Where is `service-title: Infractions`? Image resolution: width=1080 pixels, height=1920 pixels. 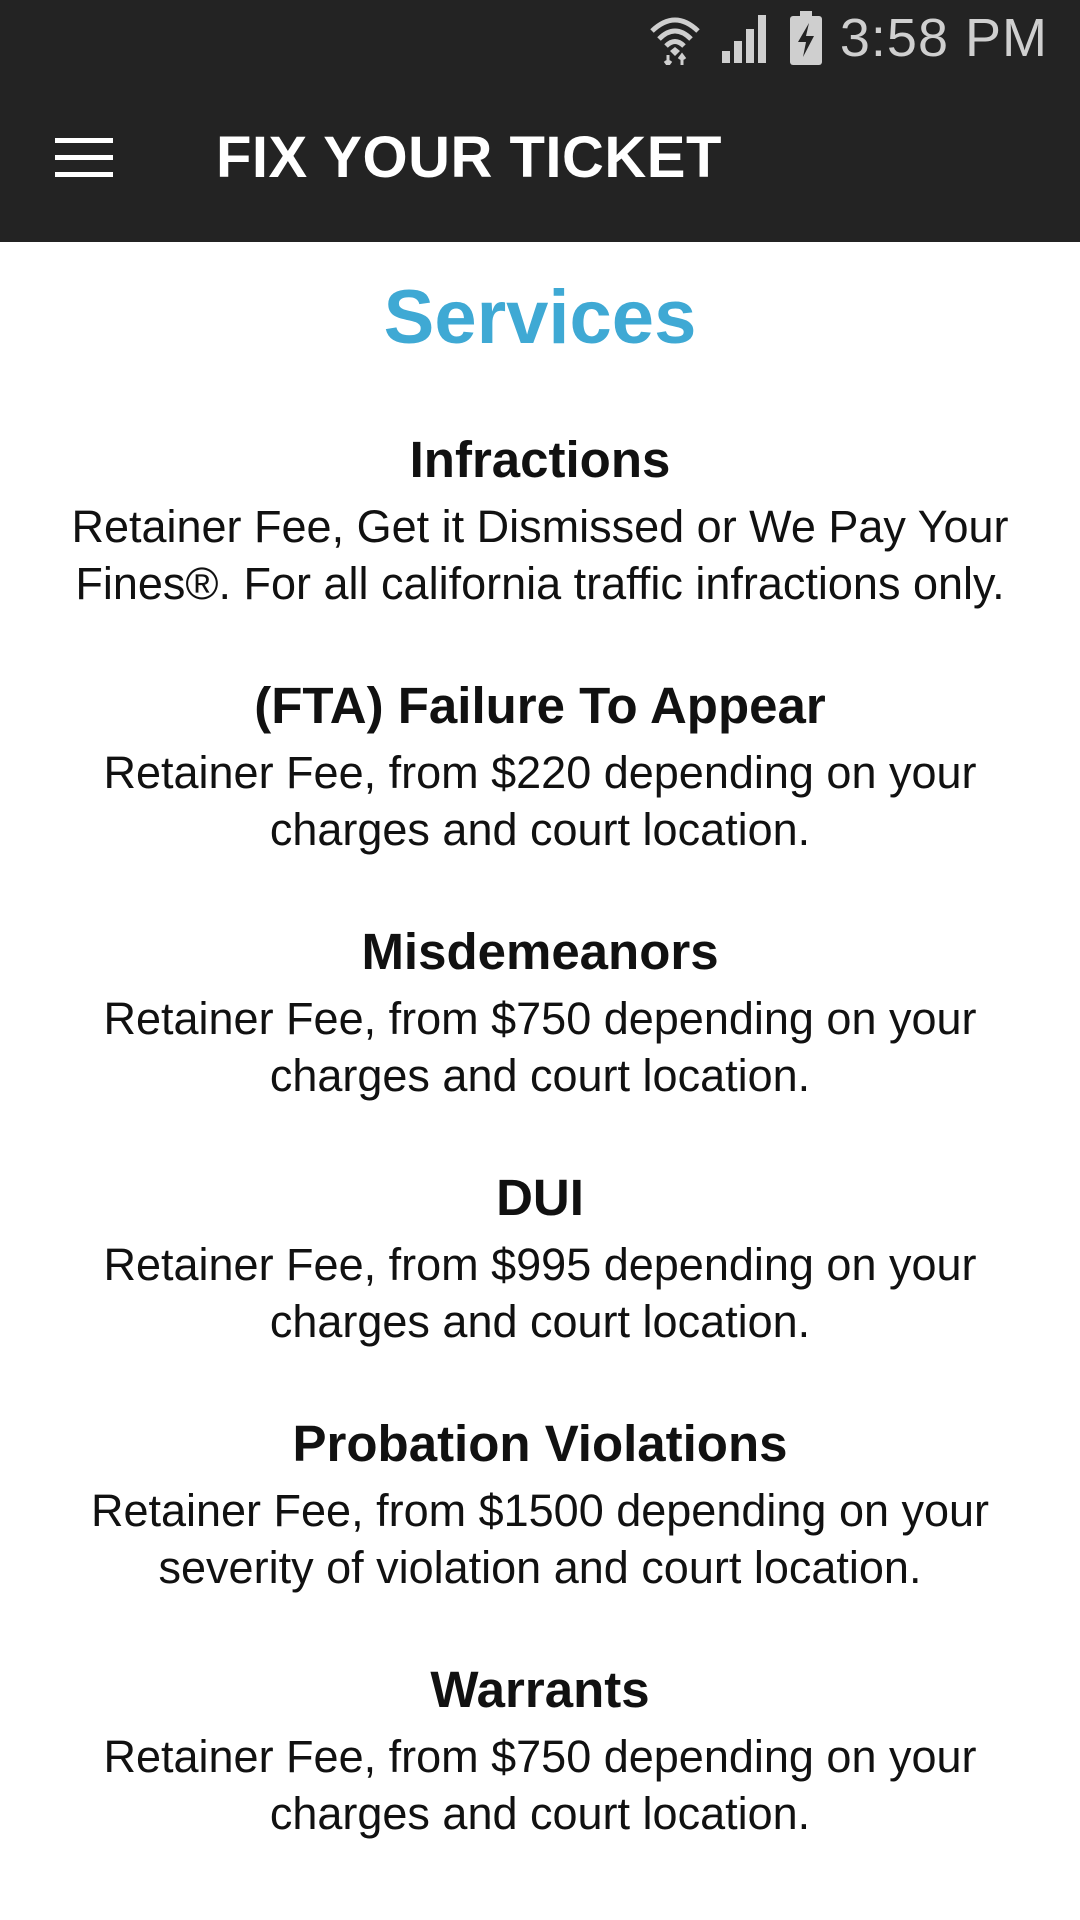
service-title: Infractions is located at coordinates (540, 459).